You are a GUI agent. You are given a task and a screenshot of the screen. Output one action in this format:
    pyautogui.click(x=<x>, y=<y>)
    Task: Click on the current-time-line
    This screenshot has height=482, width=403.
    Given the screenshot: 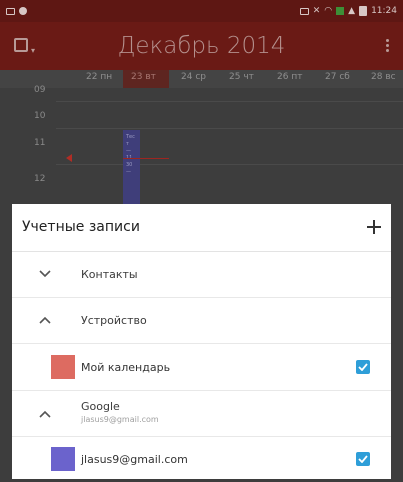 What is the action you would take?
    pyautogui.click(x=146, y=158)
    